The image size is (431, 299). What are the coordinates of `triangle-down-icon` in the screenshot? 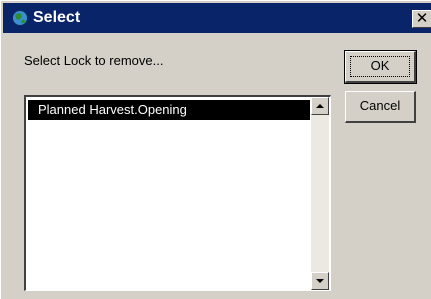 It's located at (320, 281).